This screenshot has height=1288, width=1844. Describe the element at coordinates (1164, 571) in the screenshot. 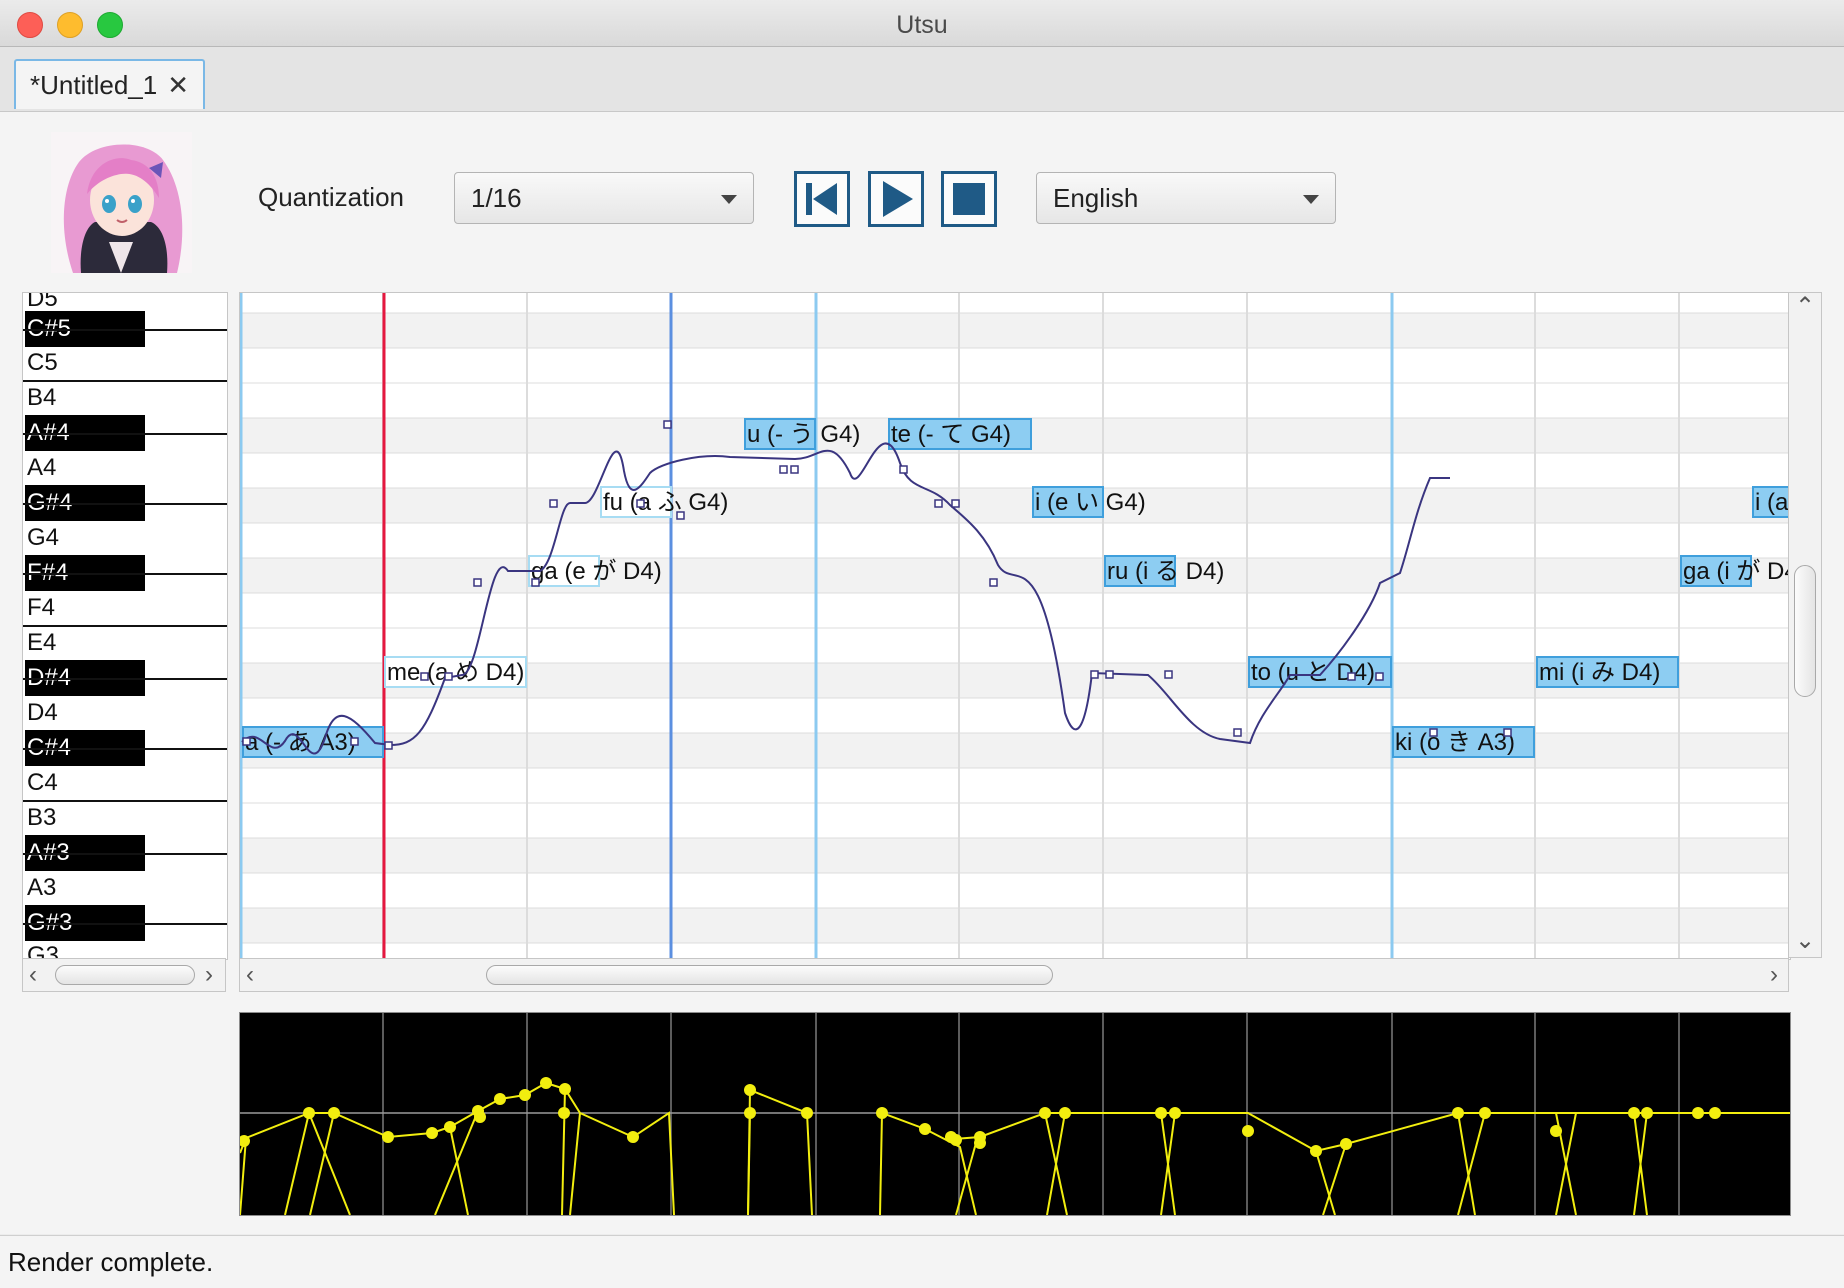

I see `note-ru: ru (i る D4)` at that location.